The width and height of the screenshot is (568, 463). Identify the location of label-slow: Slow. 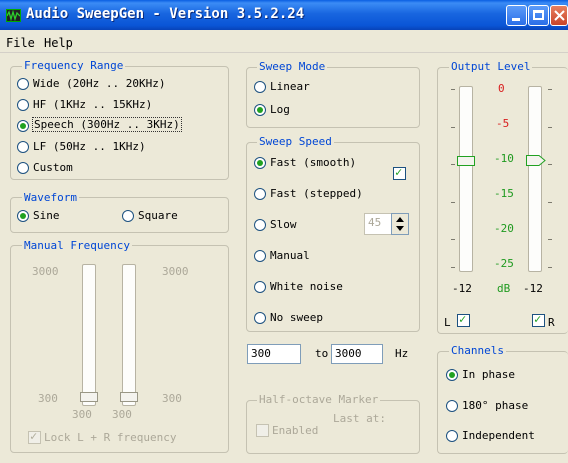
(283, 224).